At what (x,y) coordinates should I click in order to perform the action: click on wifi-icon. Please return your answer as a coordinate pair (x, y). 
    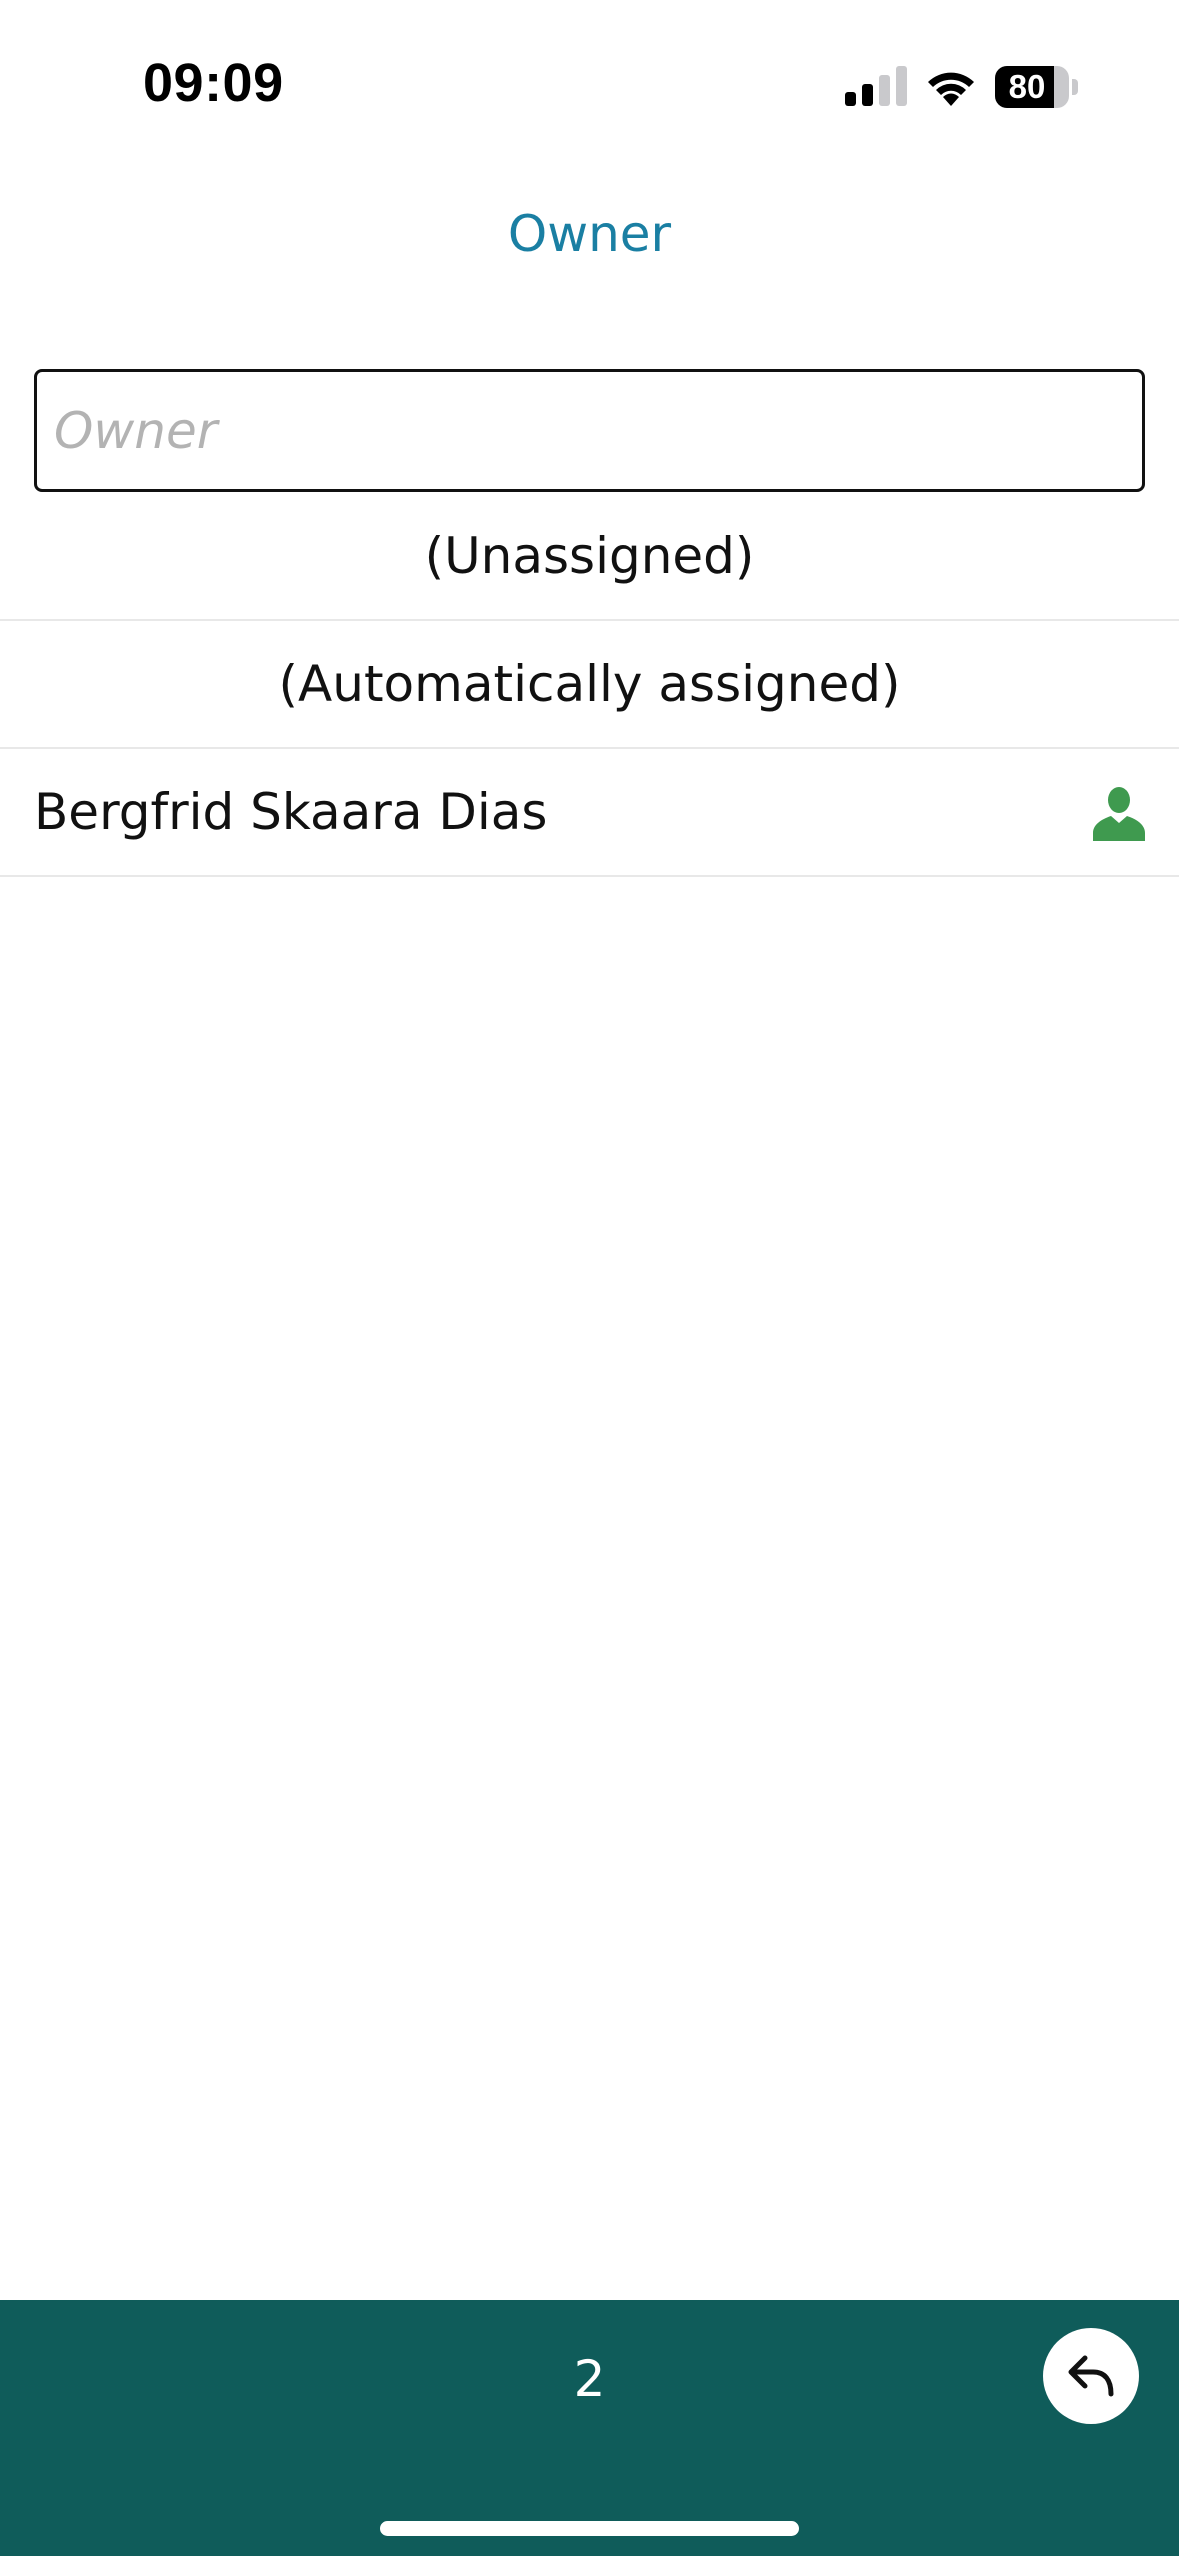
    Looking at the image, I should click on (951, 89).